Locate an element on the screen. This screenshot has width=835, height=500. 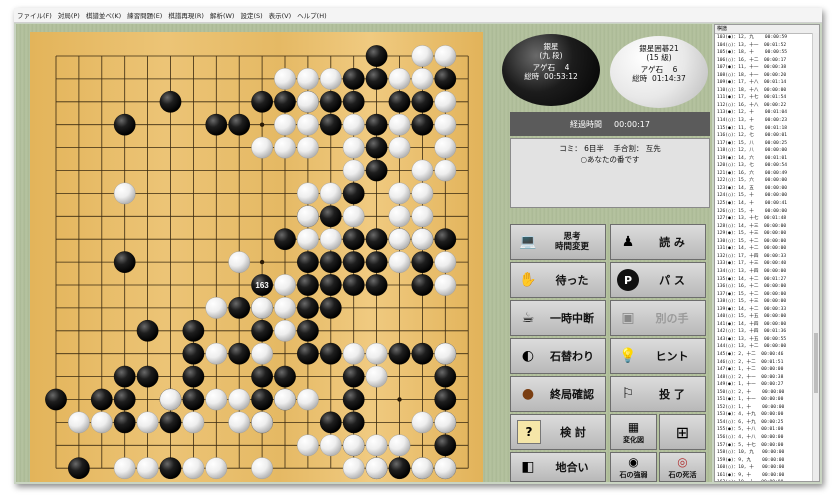
record-row: 113(●)：12, 十 00:01:04 is located at coordinates (767, 113).